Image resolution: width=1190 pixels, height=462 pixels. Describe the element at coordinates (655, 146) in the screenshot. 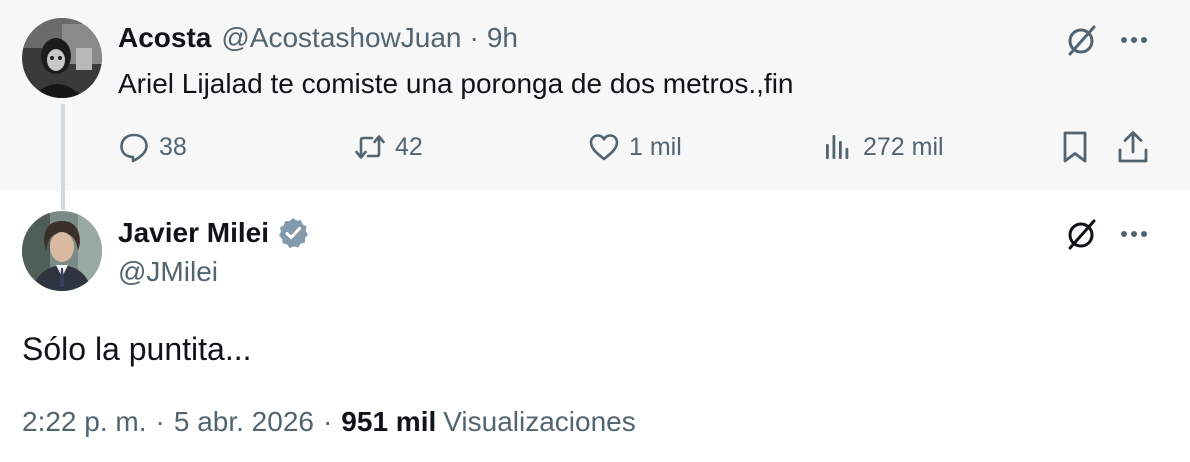

I see `like-count: 1 mil` at that location.